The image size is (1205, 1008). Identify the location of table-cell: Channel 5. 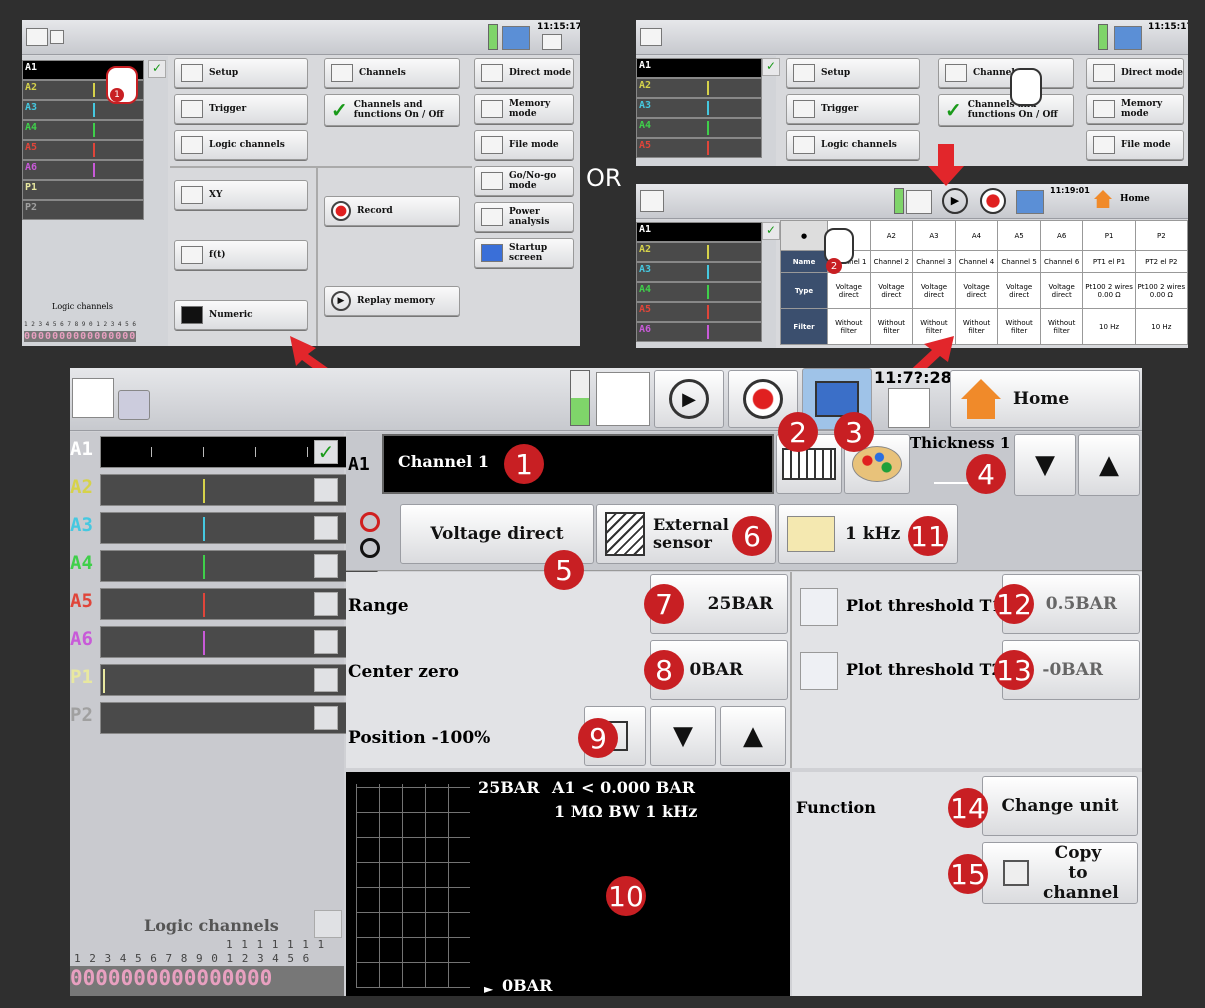
(1019, 261).